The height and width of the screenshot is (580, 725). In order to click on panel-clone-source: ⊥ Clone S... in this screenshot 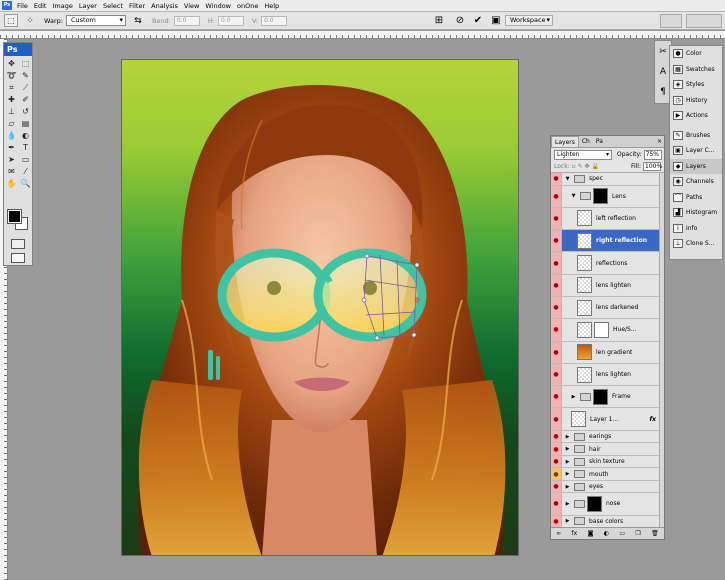, I will do `click(696, 244)`.